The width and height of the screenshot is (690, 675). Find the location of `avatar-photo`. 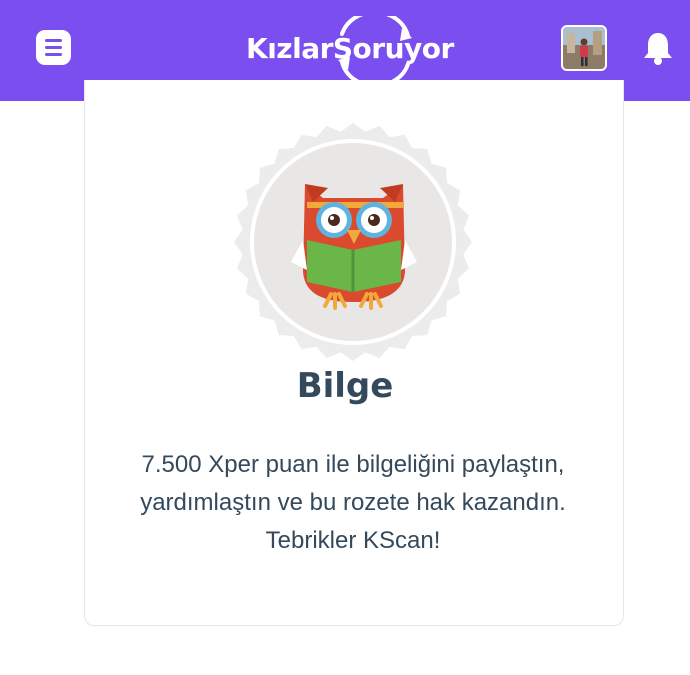

avatar-photo is located at coordinates (584, 48).